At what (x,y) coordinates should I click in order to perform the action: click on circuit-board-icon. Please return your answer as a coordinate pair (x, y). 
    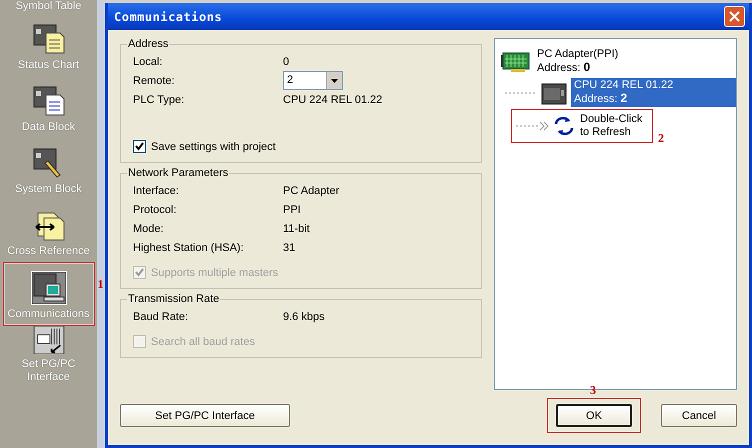
    Looking at the image, I should click on (516, 61).